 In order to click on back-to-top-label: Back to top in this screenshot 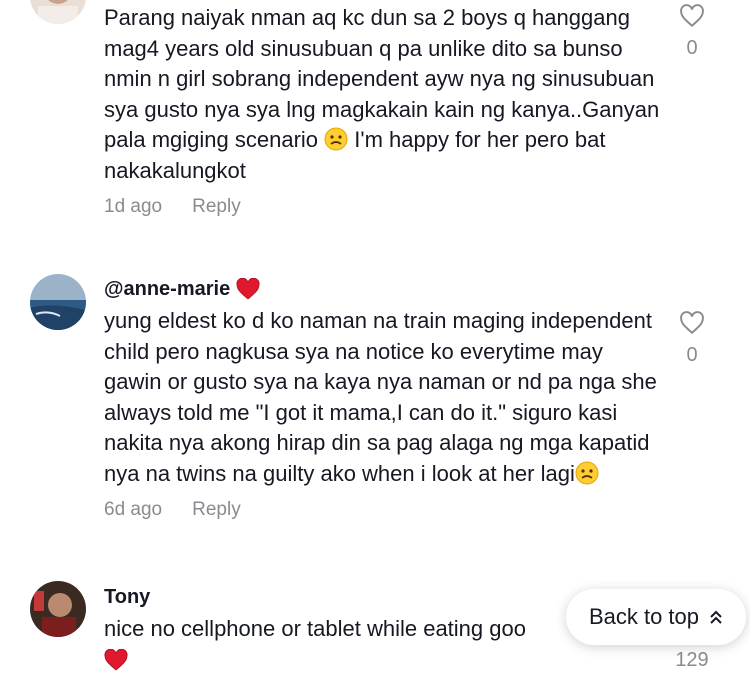, I will do `click(644, 616)`.